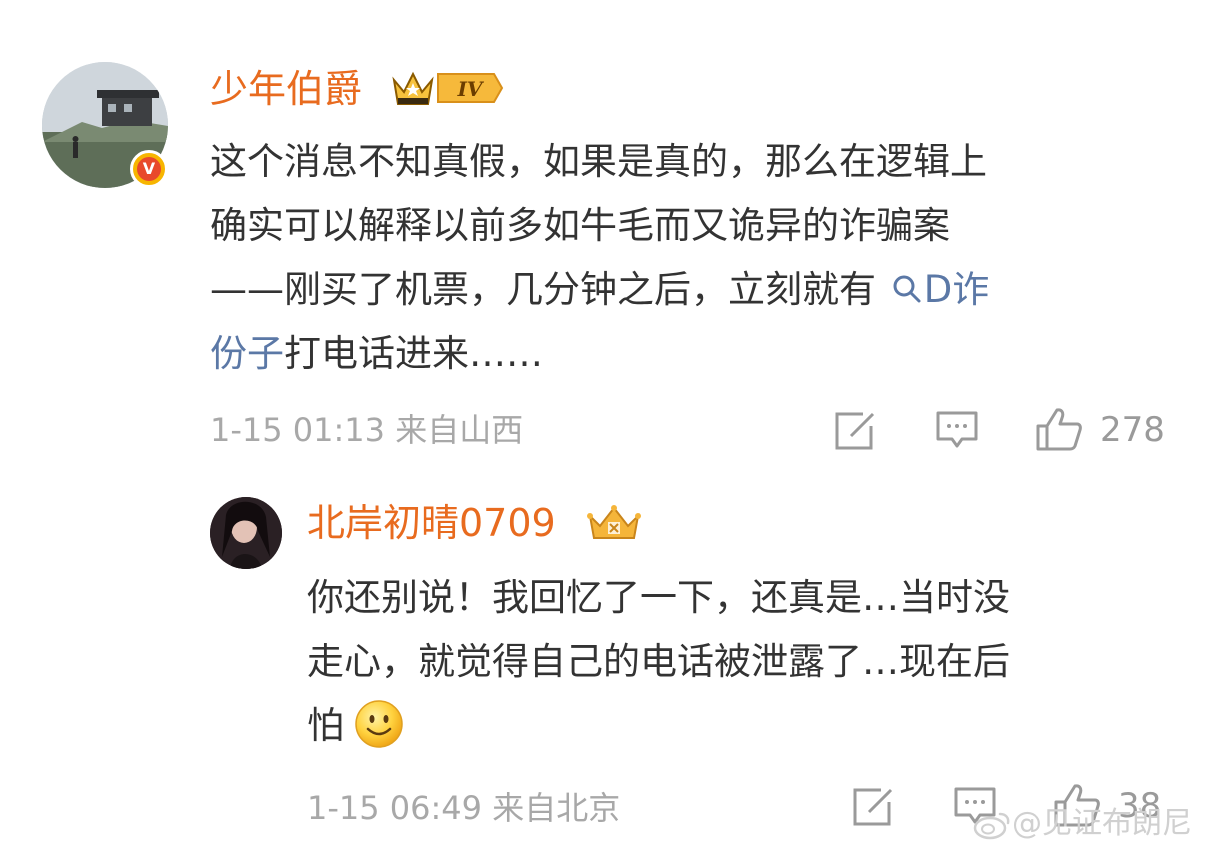  I want to click on reply-meta: 1-15 06:49 来自北京, so click(464, 808).